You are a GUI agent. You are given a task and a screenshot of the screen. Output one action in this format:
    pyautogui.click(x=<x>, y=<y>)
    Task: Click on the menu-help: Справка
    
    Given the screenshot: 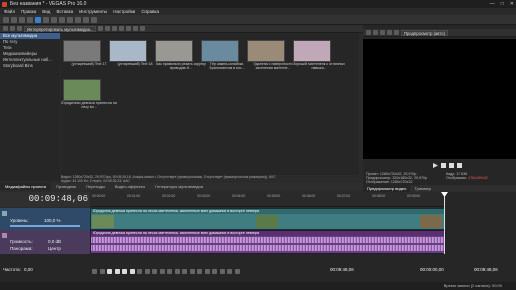 What is the action you would take?
    pyautogui.click(x=150, y=11)
    